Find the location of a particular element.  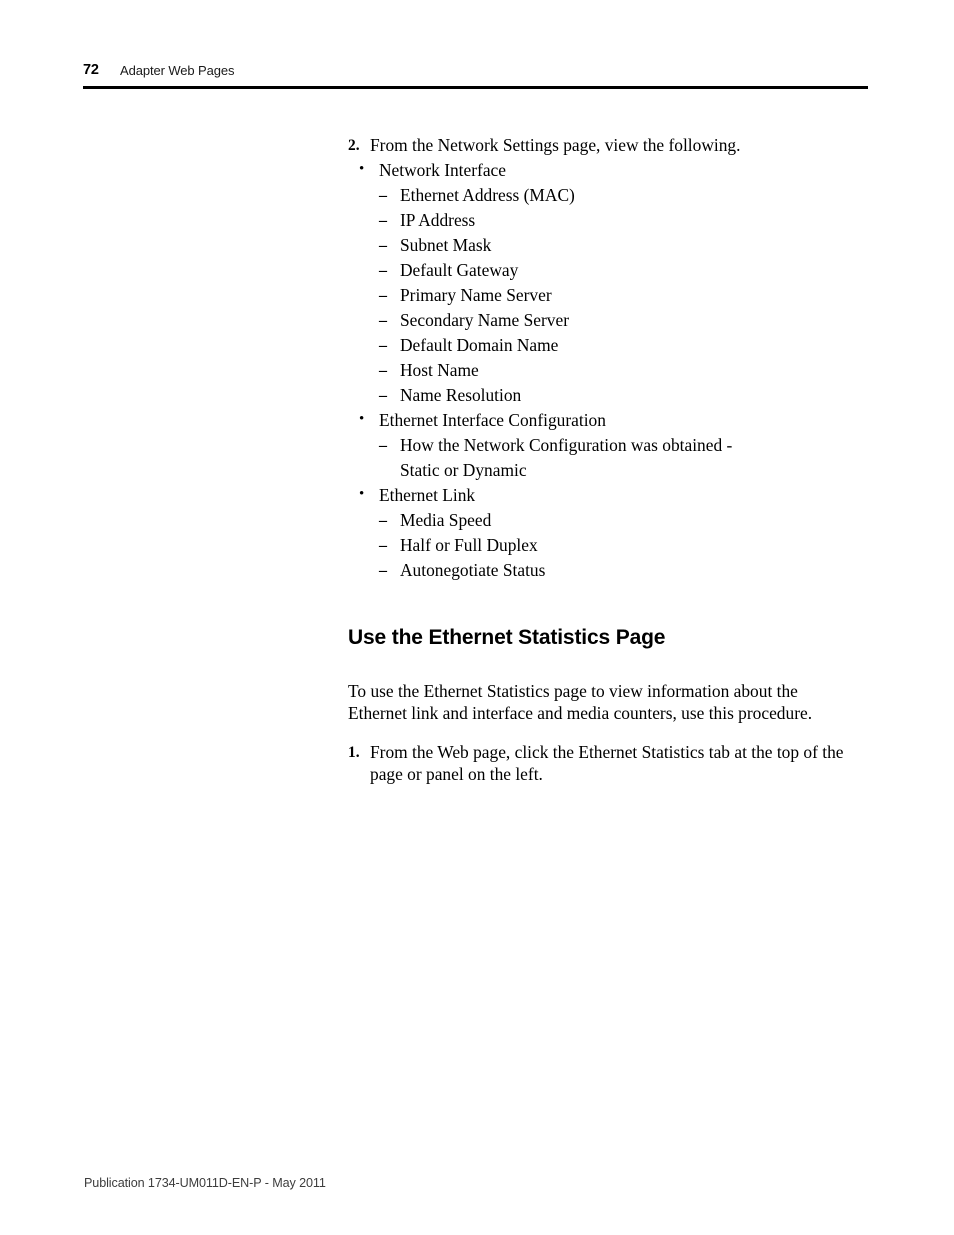

sub-bullet-label: Half or Full Duplex is located at coordinates (469, 545).